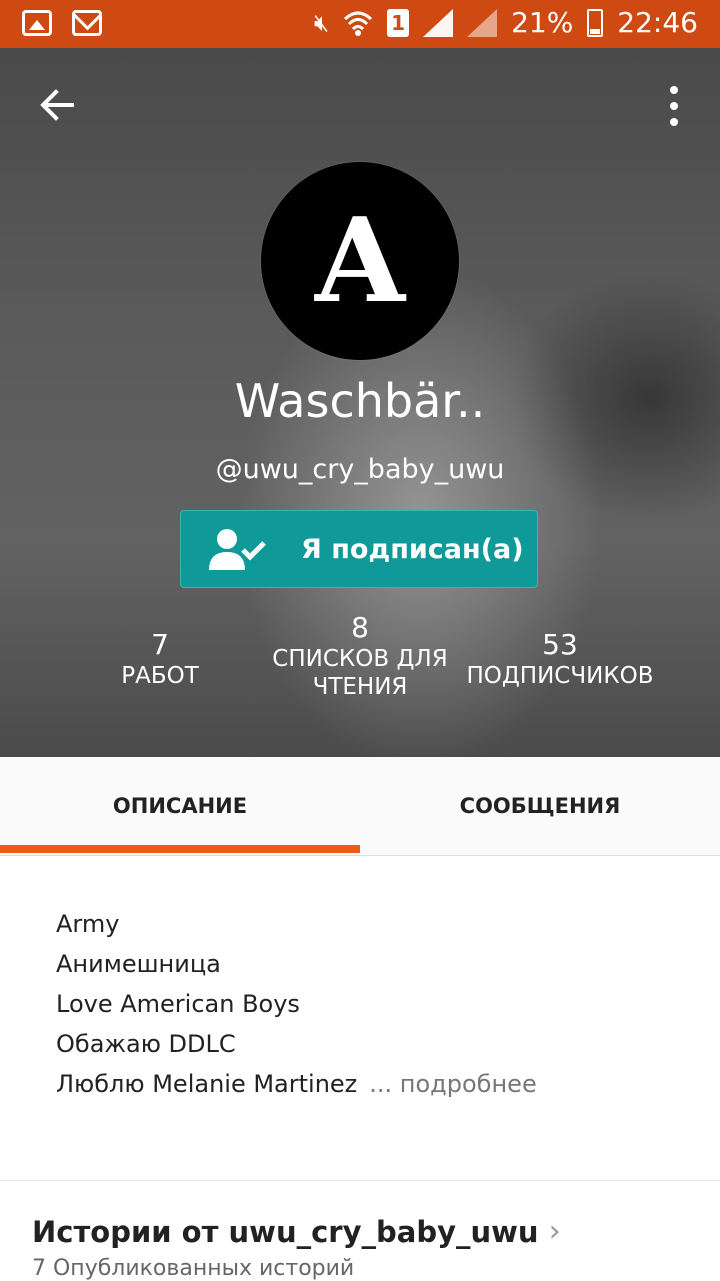 This screenshot has width=720, height=1281. I want to click on mute-icon: 🔇︎, so click(321, 22).